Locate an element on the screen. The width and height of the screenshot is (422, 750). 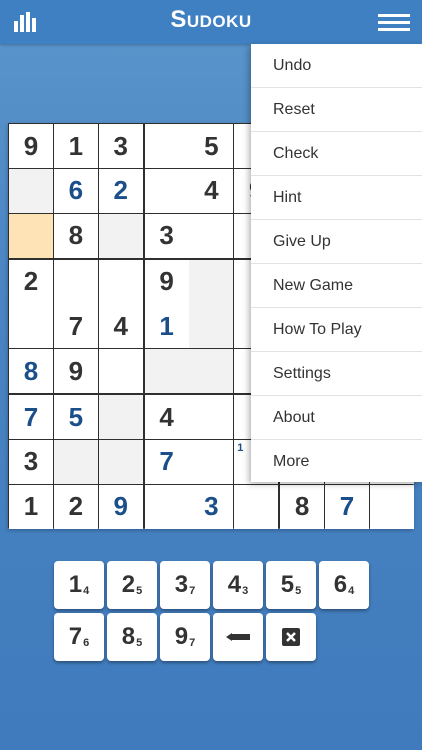
key-number: 3 is located at coordinates (181, 584).